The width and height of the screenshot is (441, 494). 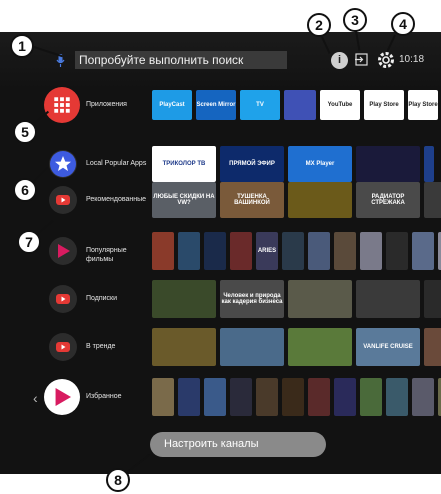 What do you see at coordinates (101, 346) in the screenshot?
I see `row-label: В тренде` at bounding box center [101, 346].